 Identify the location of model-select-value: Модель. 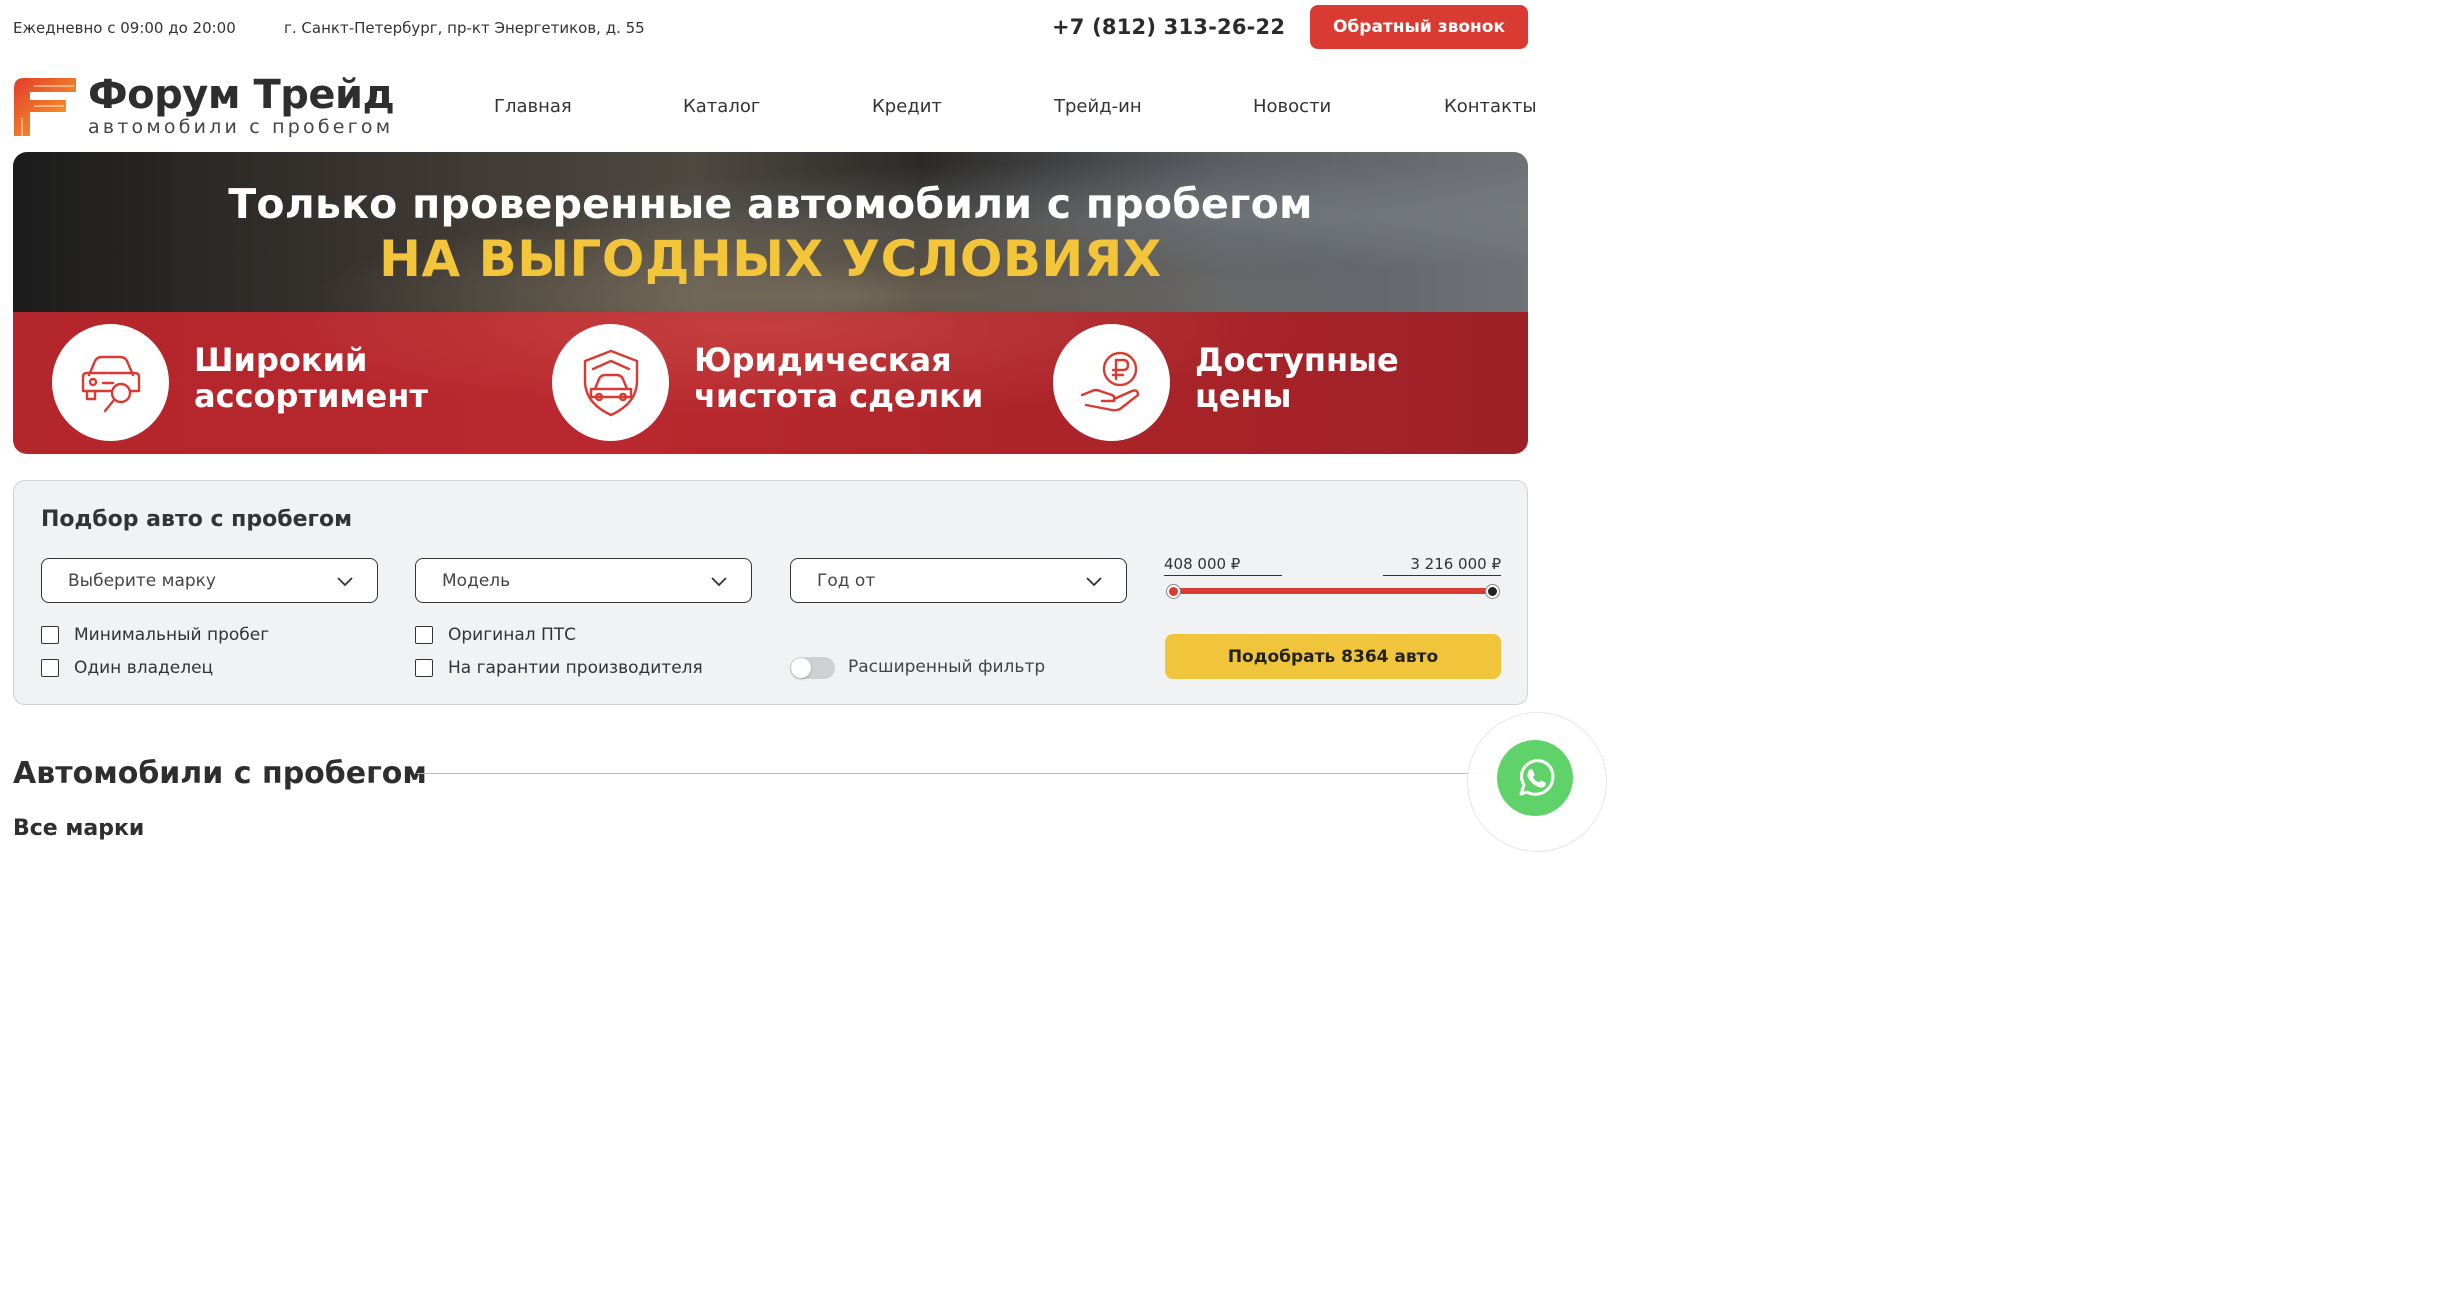
(476, 580).